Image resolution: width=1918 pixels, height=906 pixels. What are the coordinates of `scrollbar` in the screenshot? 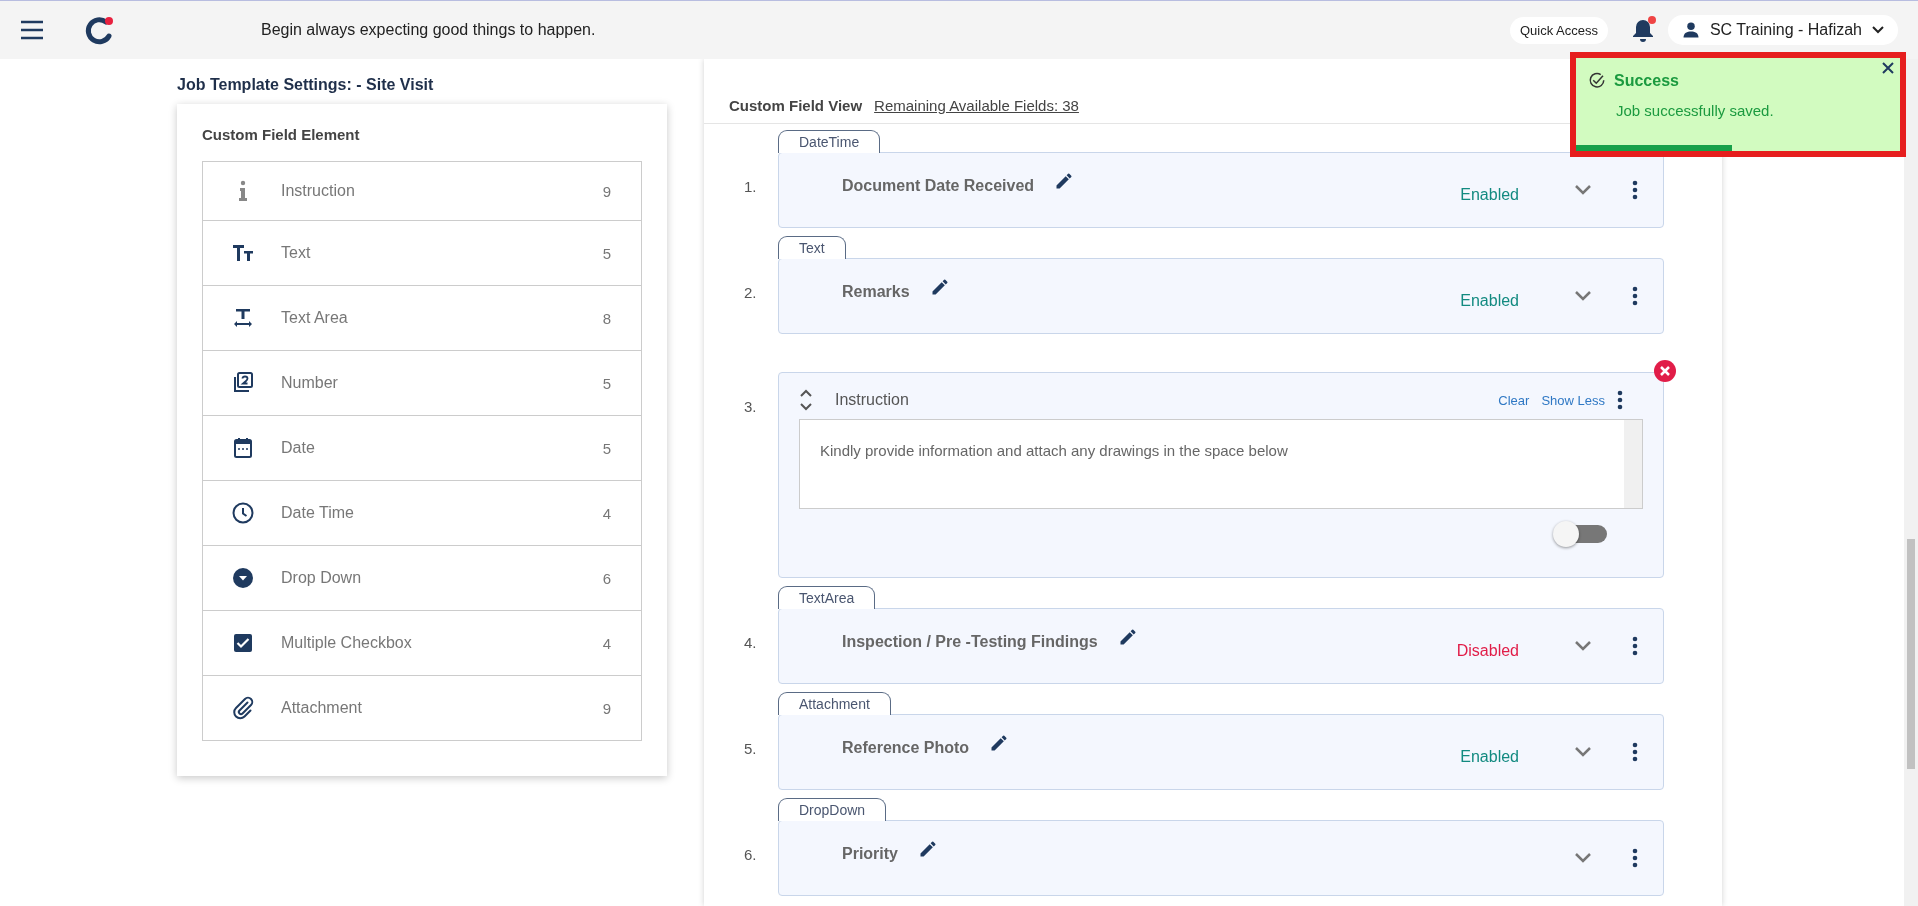 It's located at (1633, 464).